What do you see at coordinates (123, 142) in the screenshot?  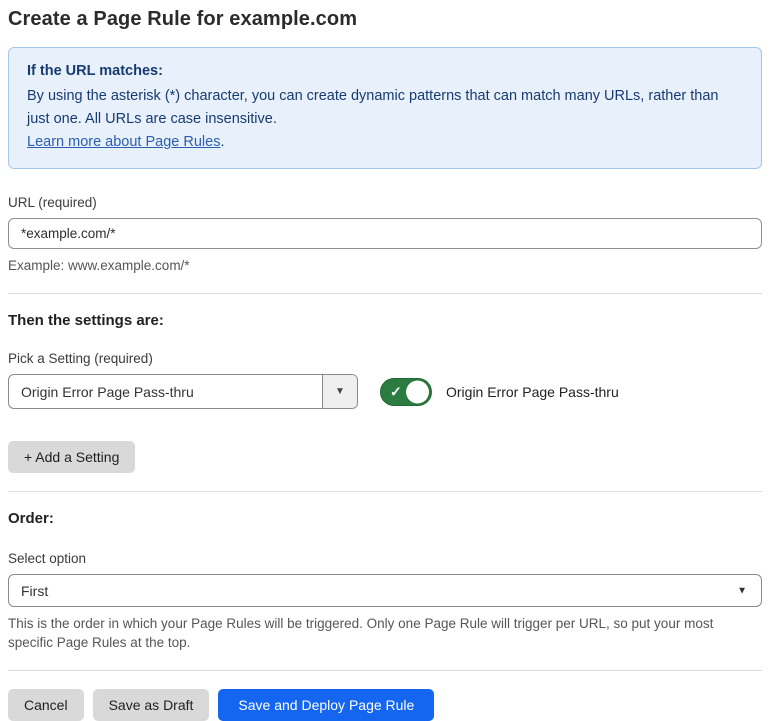 I see `learn-more-link: Learn more about Page Rules` at bounding box center [123, 142].